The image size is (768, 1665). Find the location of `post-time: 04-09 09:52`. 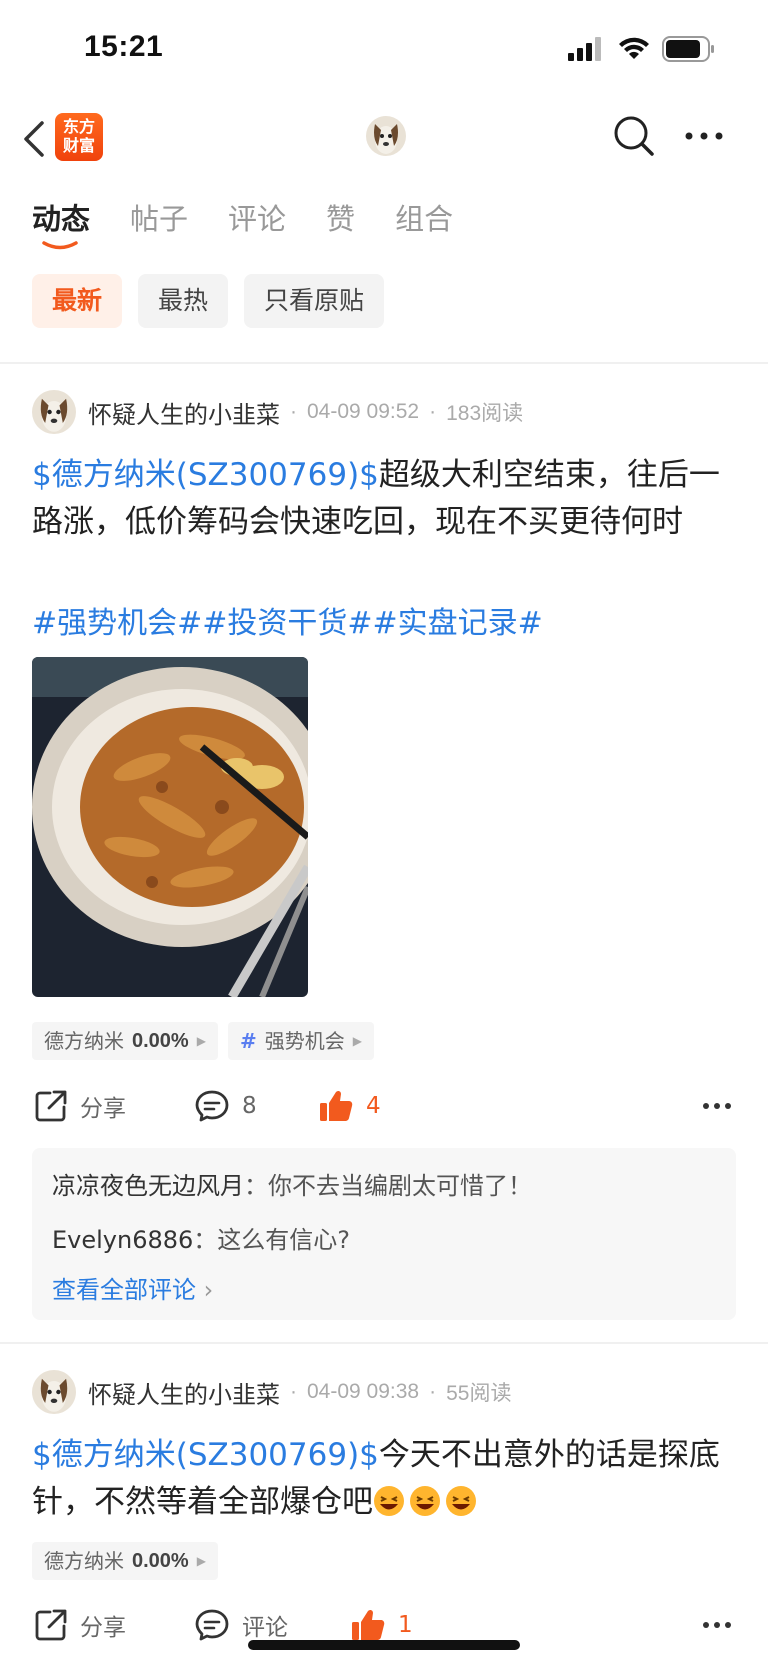

post-time: 04-09 09:52 is located at coordinates (363, 411).